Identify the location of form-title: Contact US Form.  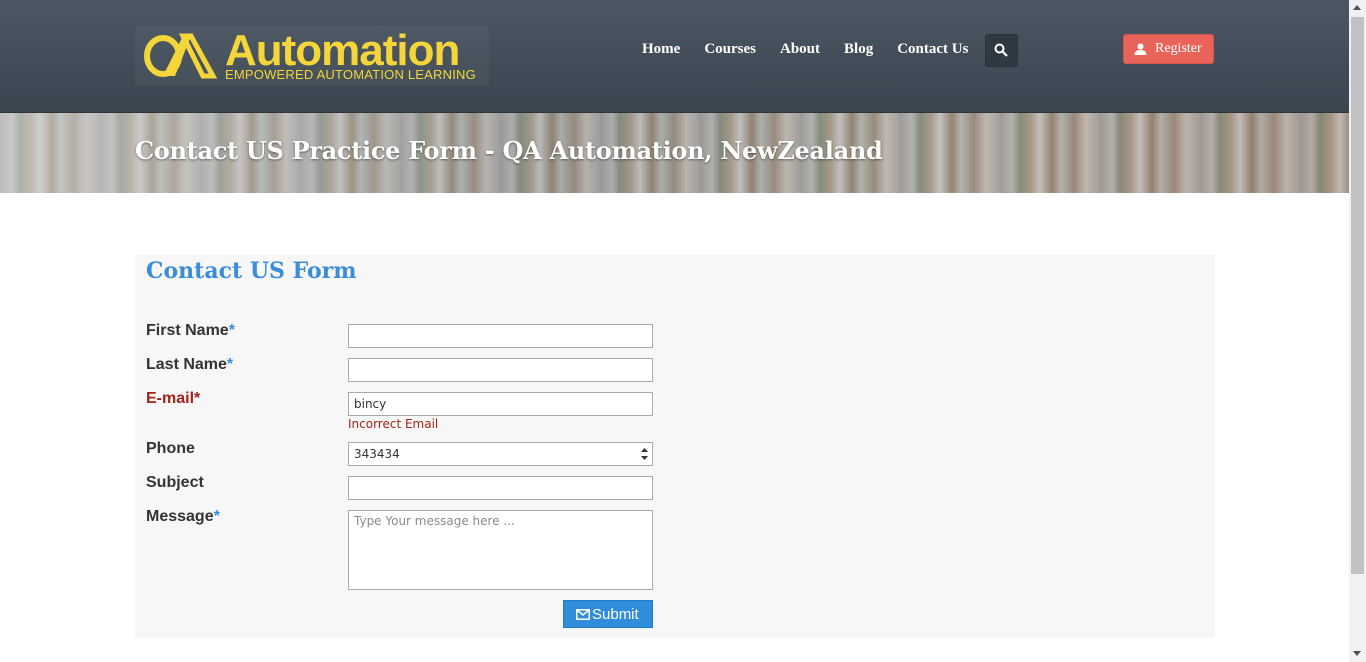
(251, 271).